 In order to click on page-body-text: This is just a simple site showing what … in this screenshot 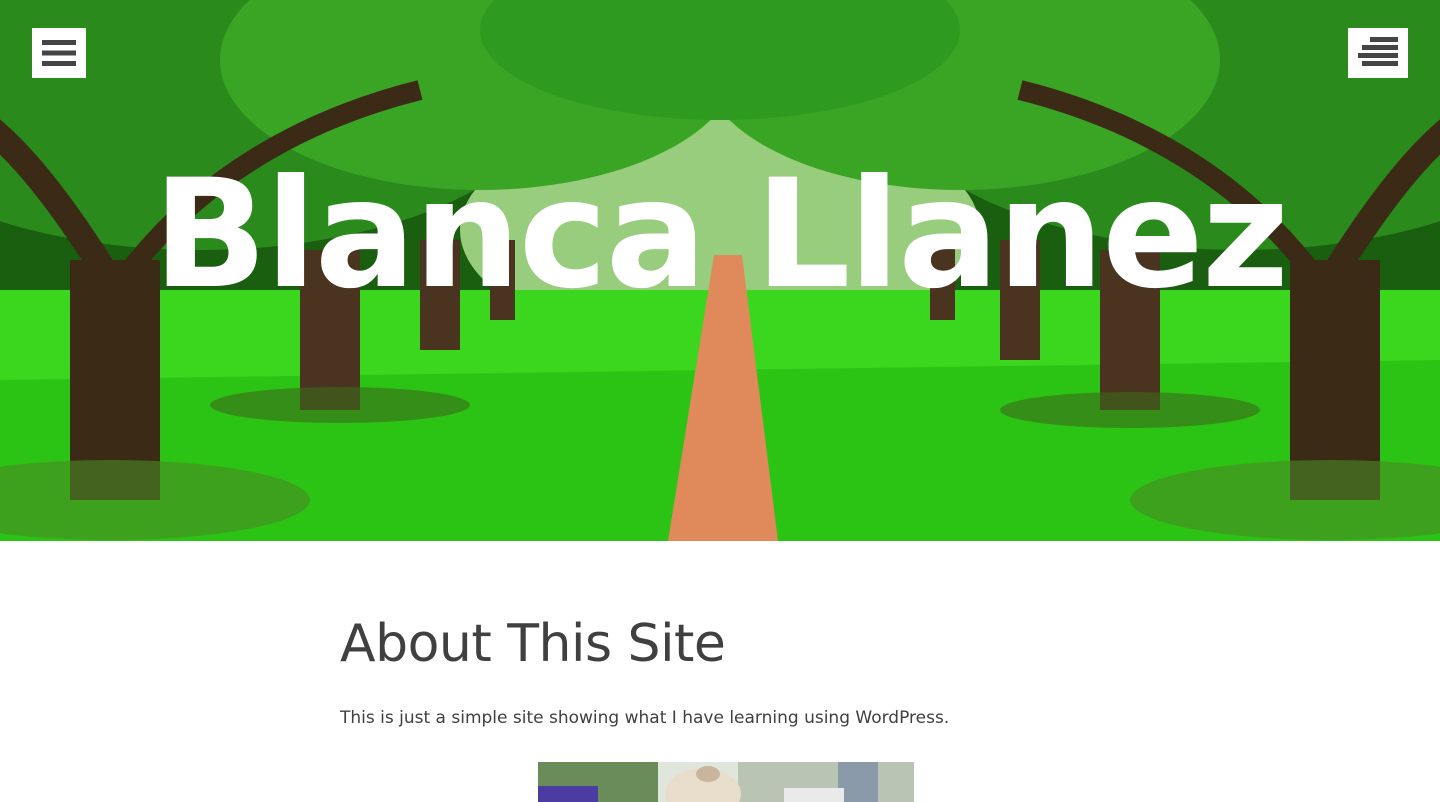, I will do `click(645, 718)`.